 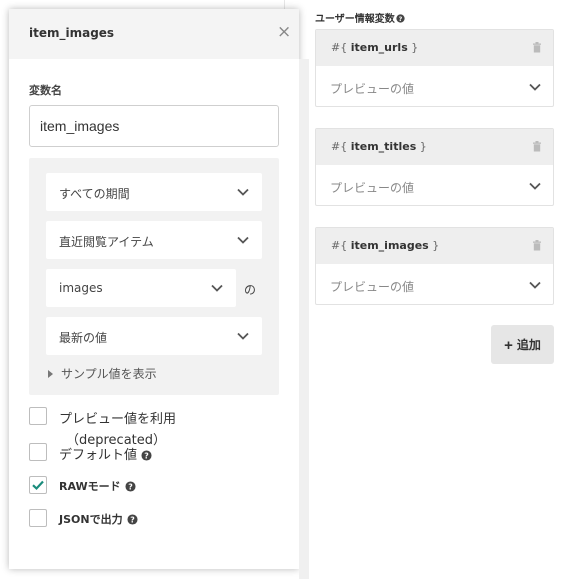 What do you see at coordinates (528, 344) in the screenshot?
I see `add-button-label: 追加` at bounding box center [528, 344].